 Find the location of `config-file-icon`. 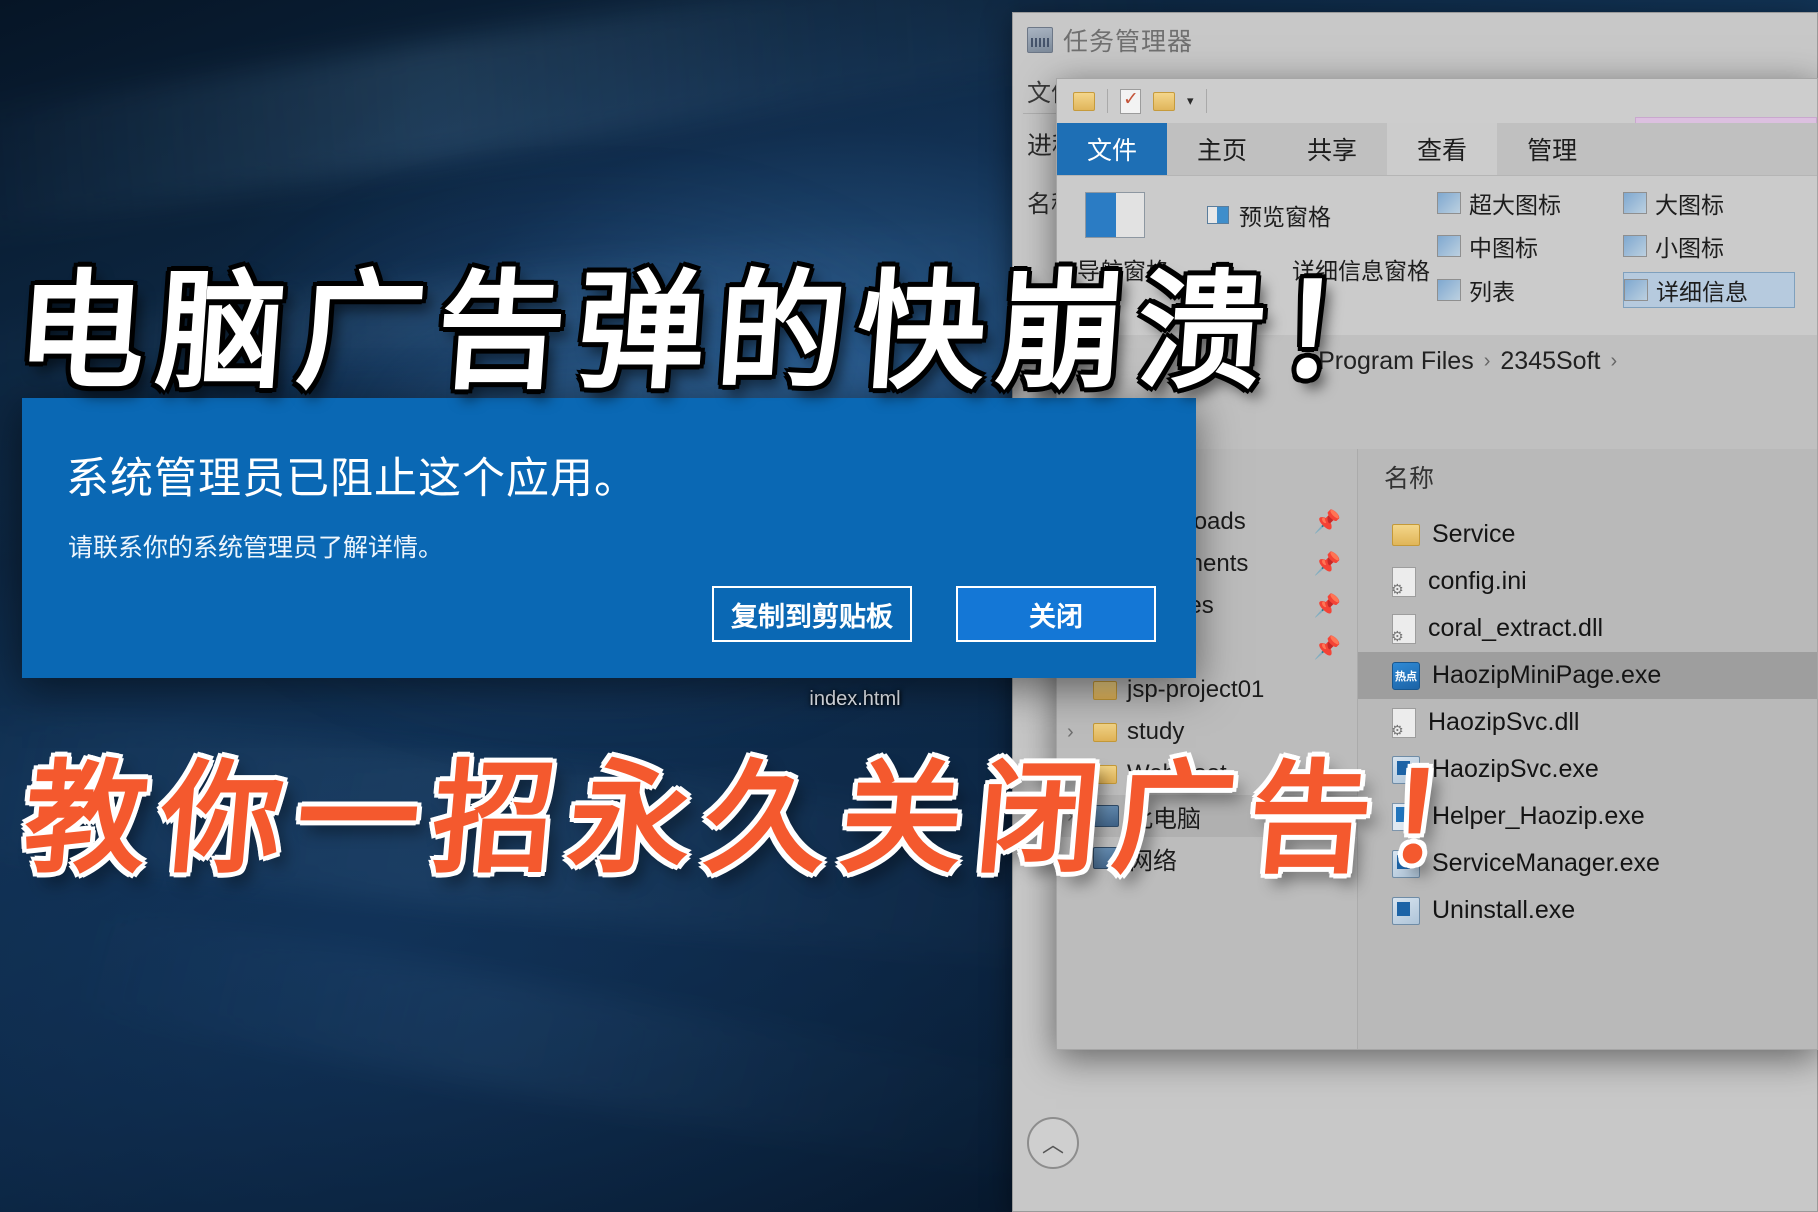

config-file-icon is located at coordinates (1403, 582).